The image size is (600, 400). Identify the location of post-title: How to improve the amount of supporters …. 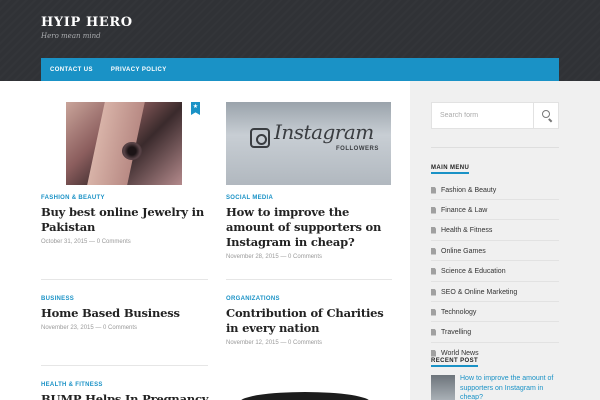
(310, 227).